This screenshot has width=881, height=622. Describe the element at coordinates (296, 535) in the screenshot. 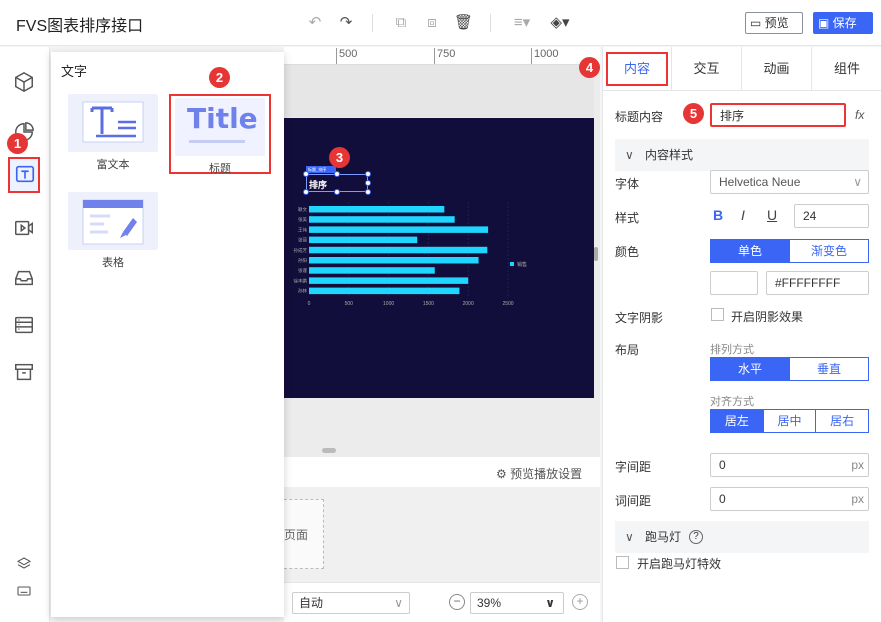

I see `page-label: 页面` at that location.